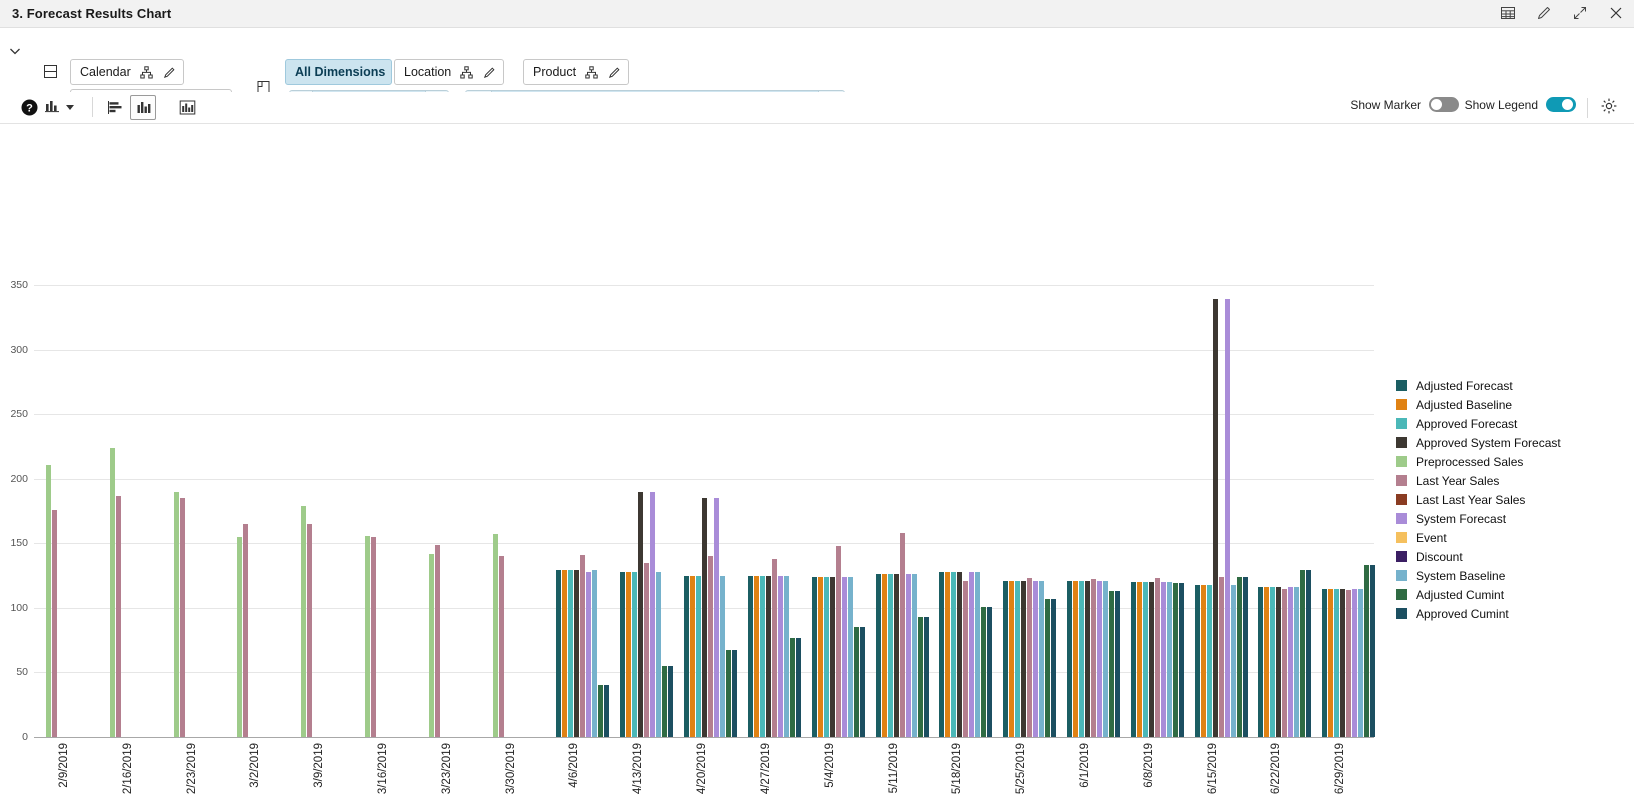 The width and height of the screenshot is (1634, 794). Describe the element at coordinates (1478, 537) in the screenshot. I see `legend-item: Event` at that location.